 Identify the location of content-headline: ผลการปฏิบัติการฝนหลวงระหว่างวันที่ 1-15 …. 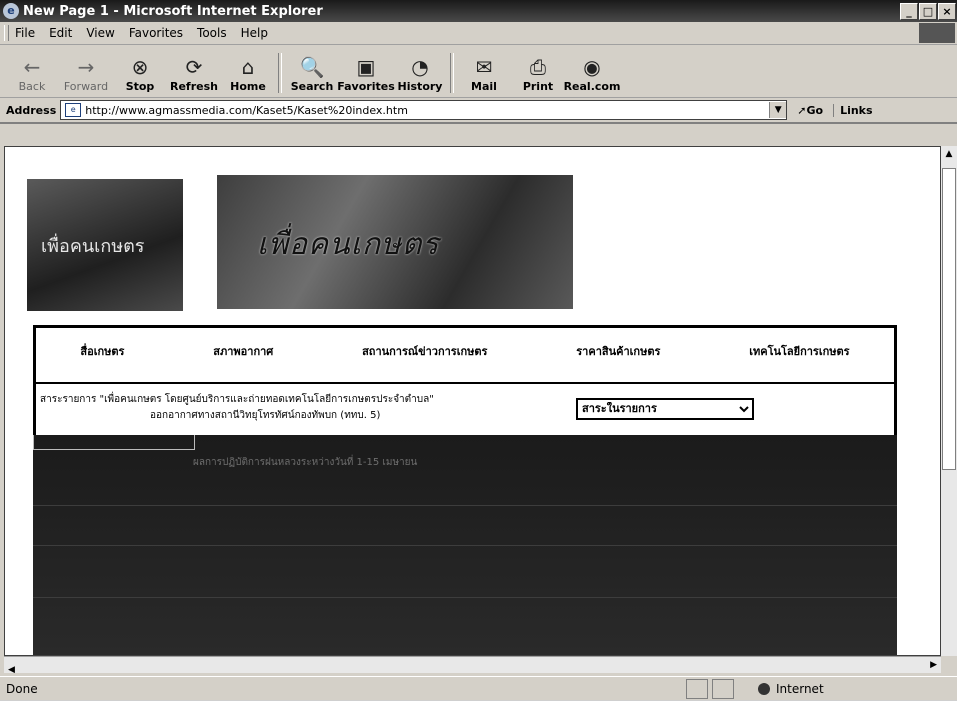
(305, 462).